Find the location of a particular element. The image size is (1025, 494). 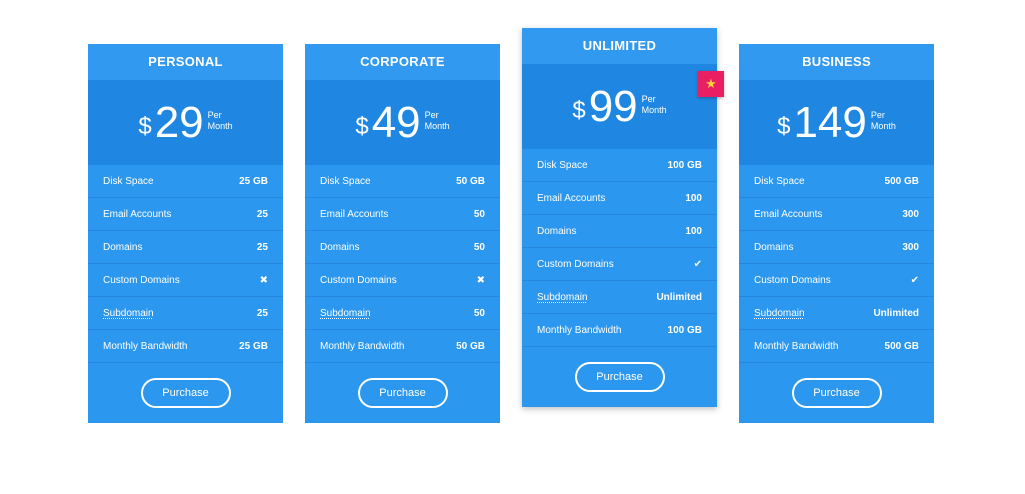

featured-star-icon: ★ is located at coordinates (711, 84).